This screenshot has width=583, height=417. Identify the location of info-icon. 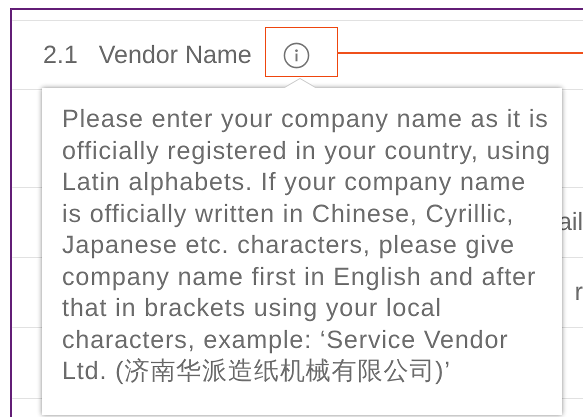
(296, 55).